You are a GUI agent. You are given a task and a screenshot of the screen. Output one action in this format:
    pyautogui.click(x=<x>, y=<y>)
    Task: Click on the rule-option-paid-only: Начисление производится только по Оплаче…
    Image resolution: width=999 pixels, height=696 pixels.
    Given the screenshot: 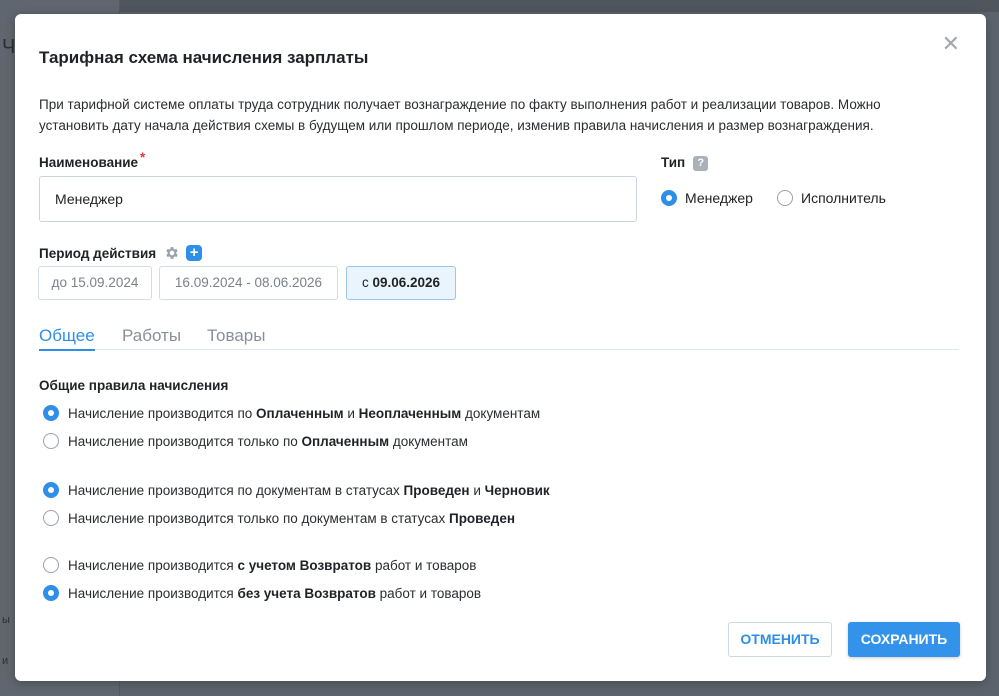 What is the action you would take?
    pyautogui.click(x=255, y=441)
    